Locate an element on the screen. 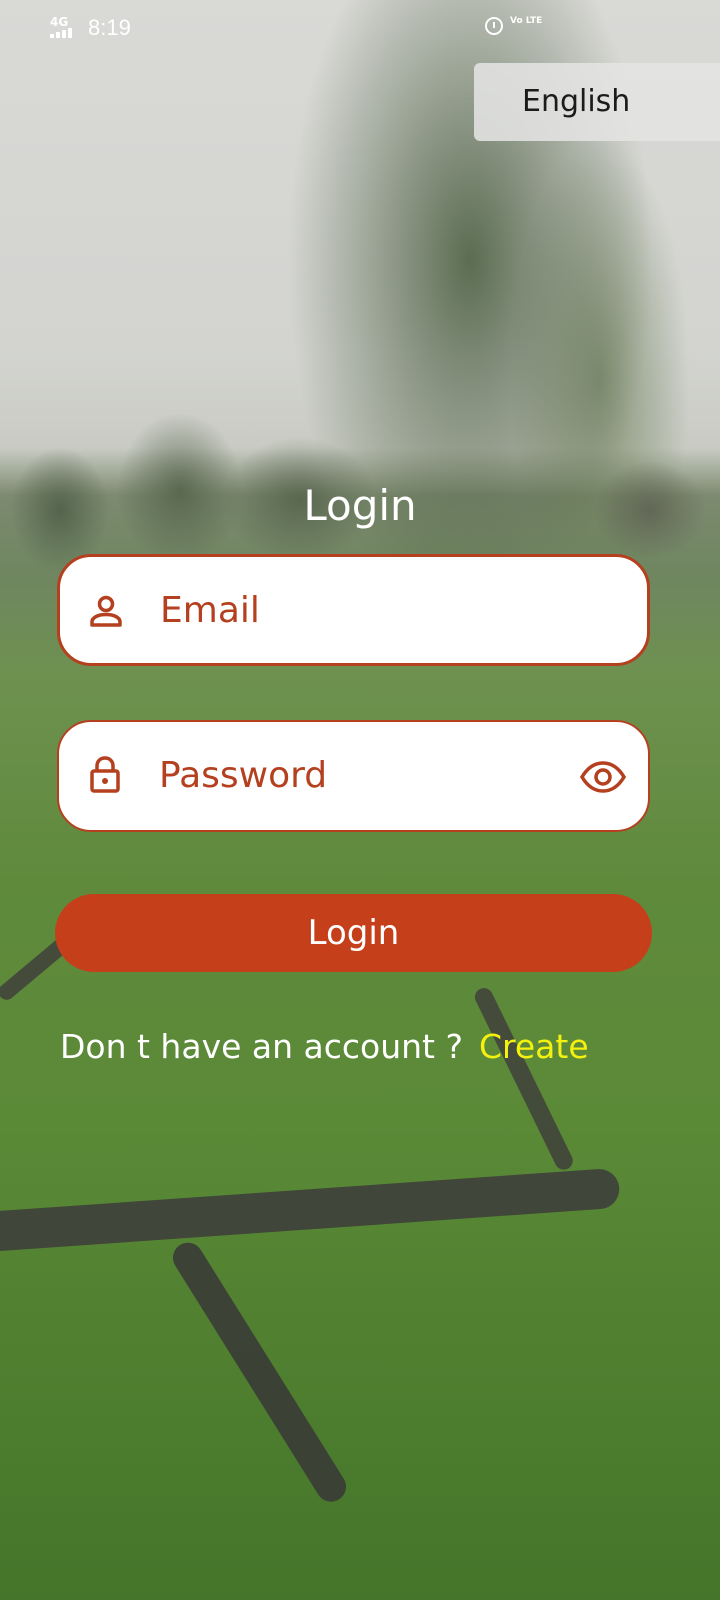 This screenshot has height=1600, width=720. signup-prompt: Don t have an account ? Create is located at coordinates (324, 1047).